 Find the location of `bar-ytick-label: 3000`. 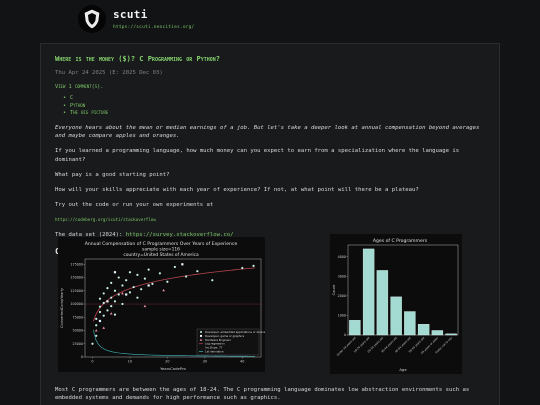

bar-ytick-label: 3000 is located at coordinates (342, 277).